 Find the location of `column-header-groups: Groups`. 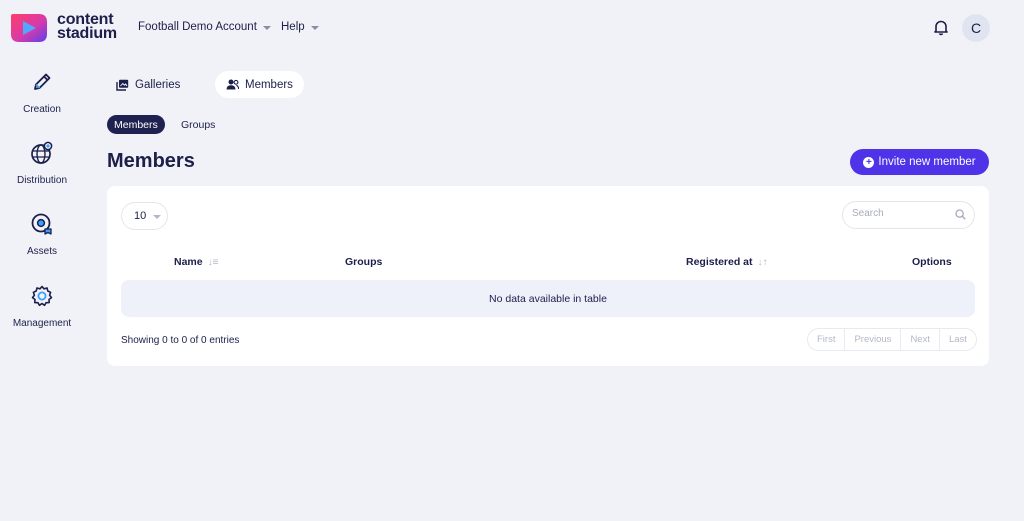

column-header-groups: Groups is located at coordinates (364, 262).